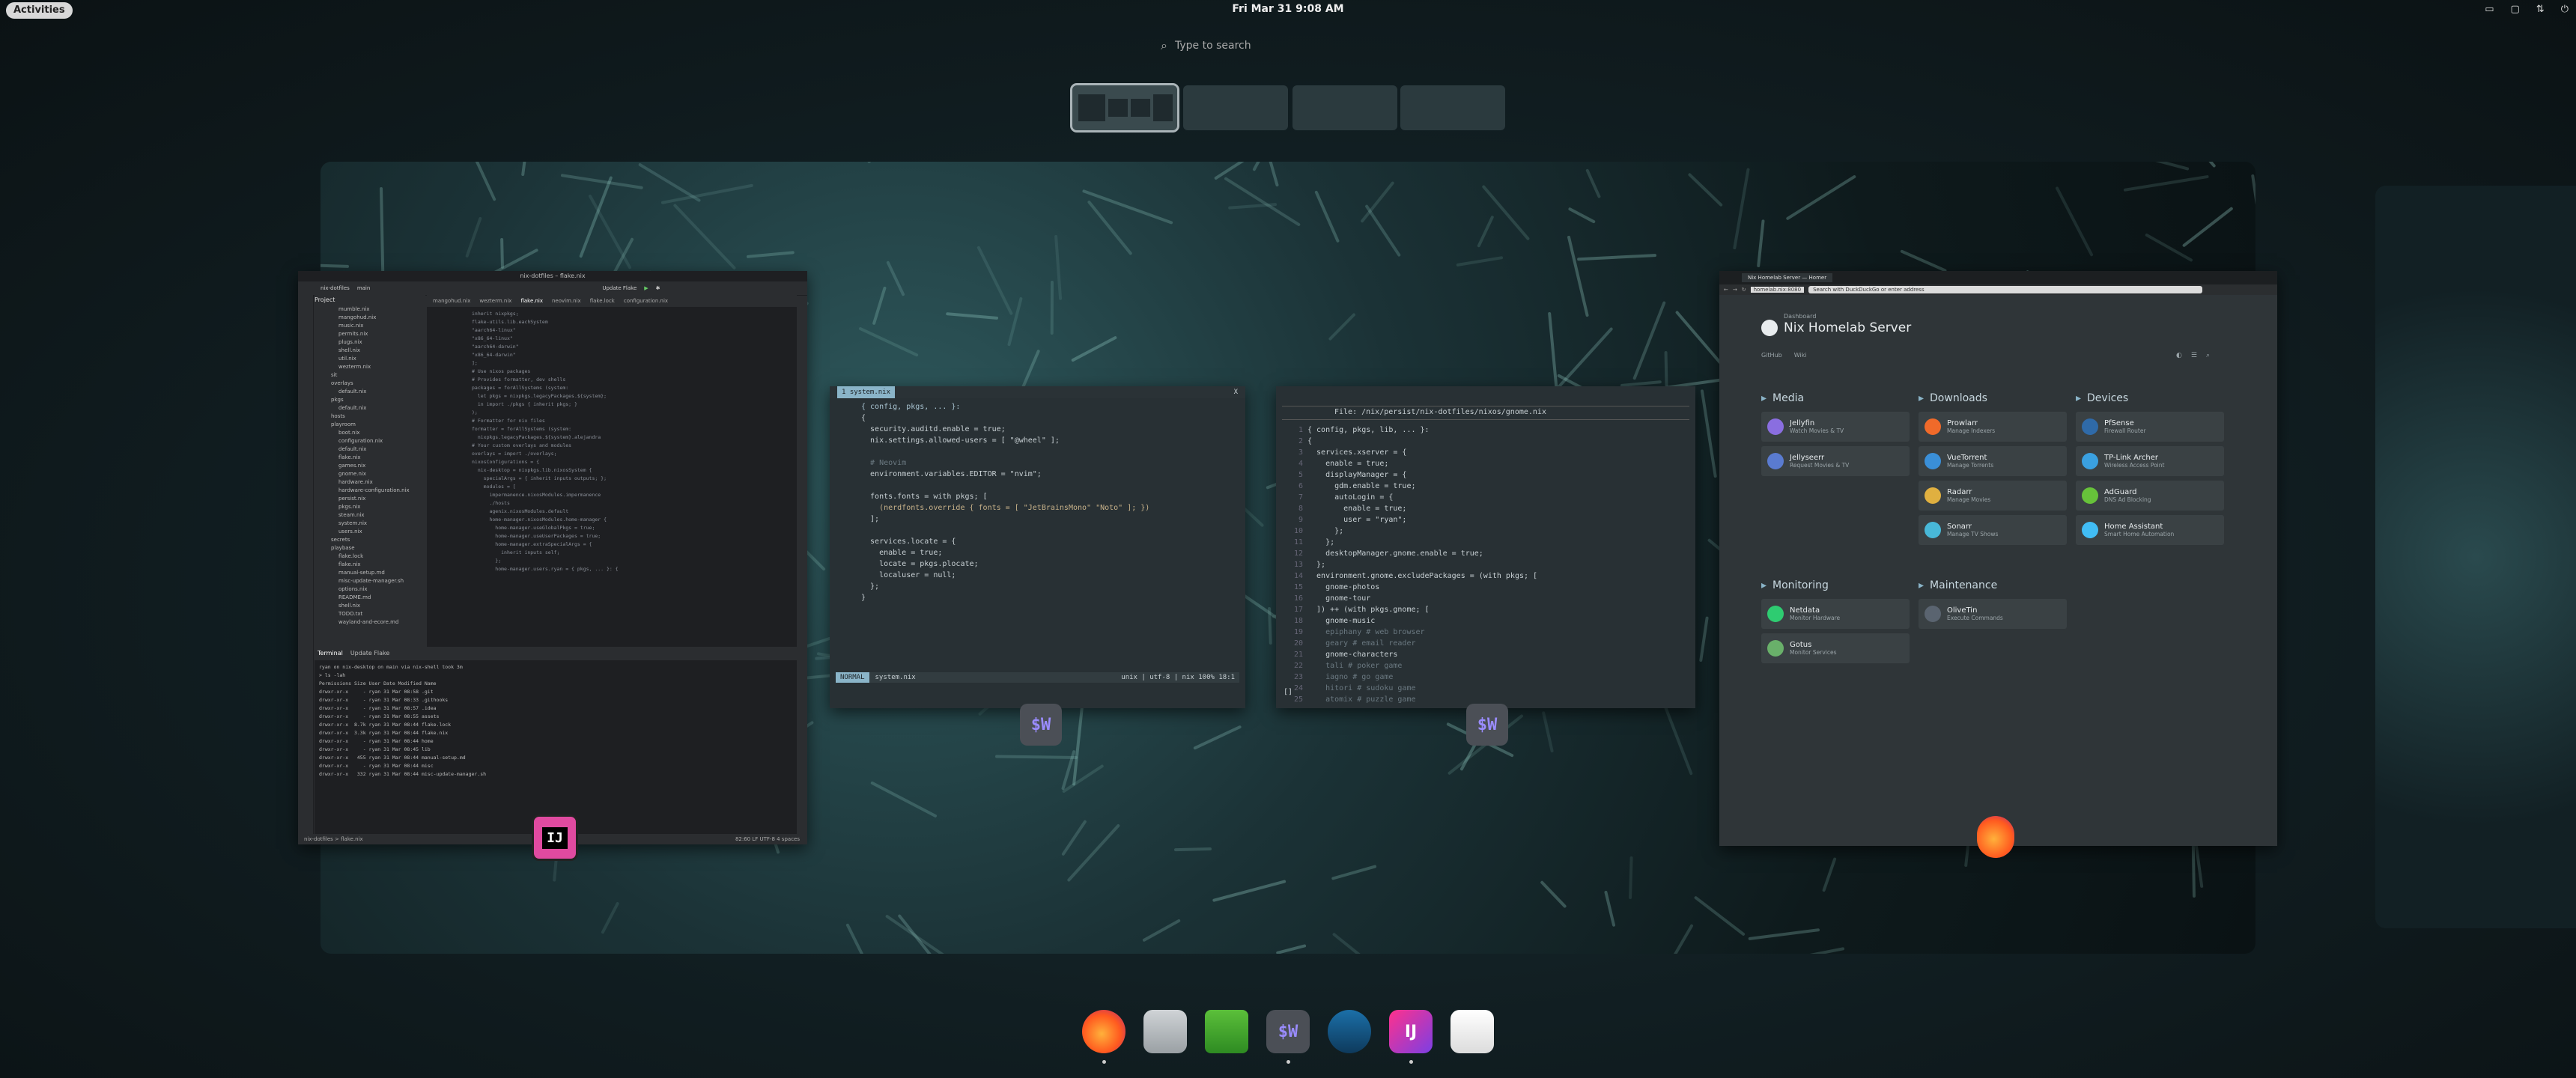 The image size is (2576, 1078). Describe the element at coordinates (364, 288) in the screenshot. I see `branch-selector: main` at that location.